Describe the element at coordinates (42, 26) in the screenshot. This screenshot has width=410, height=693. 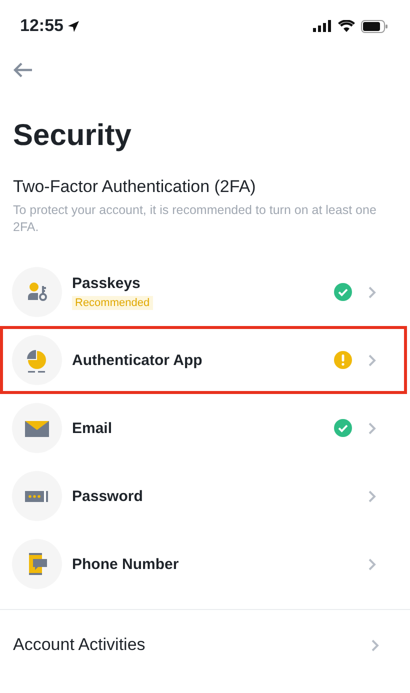
I see `clock-time: 12:55` at that location.